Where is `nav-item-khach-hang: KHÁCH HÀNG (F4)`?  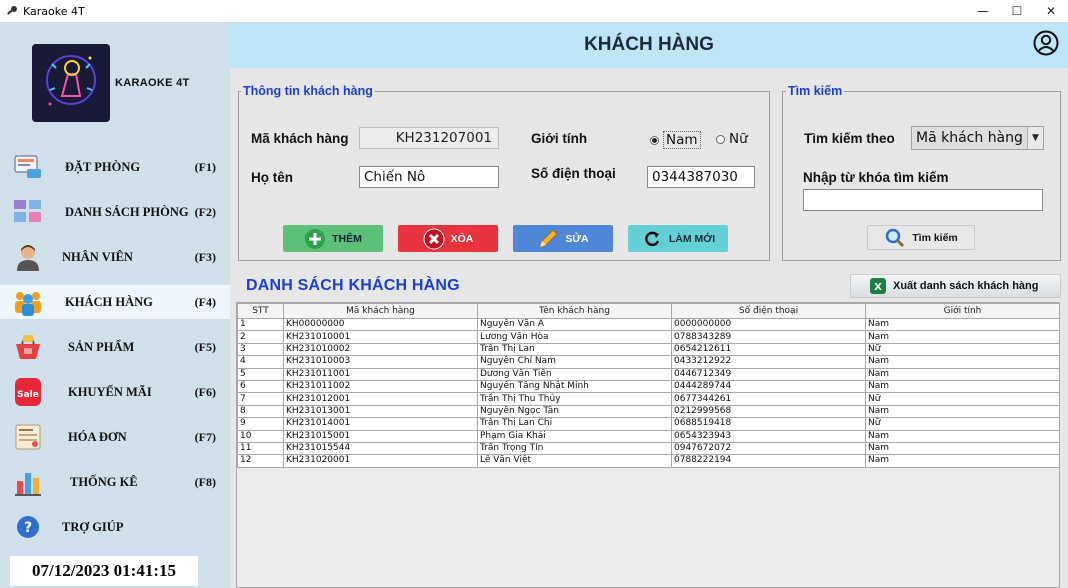
nav-item-khach-hang: KHÁCH HÀNG (F4) is located at coordinates (115, 302).